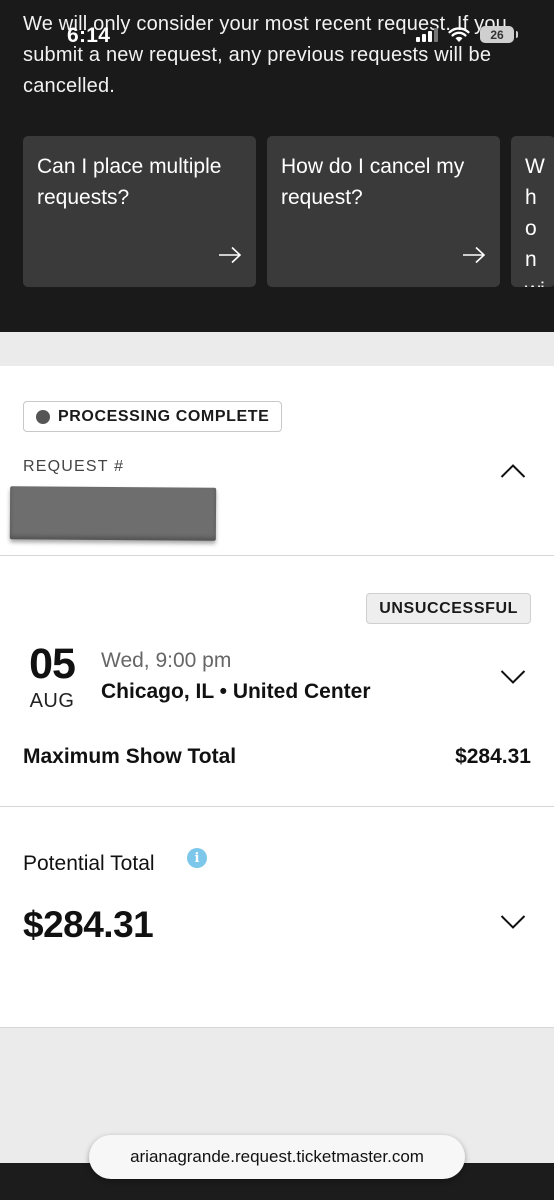 This screenshot has width=554, height=1200. I want to click on potential-total-value: $284.31, so click(88, 924).